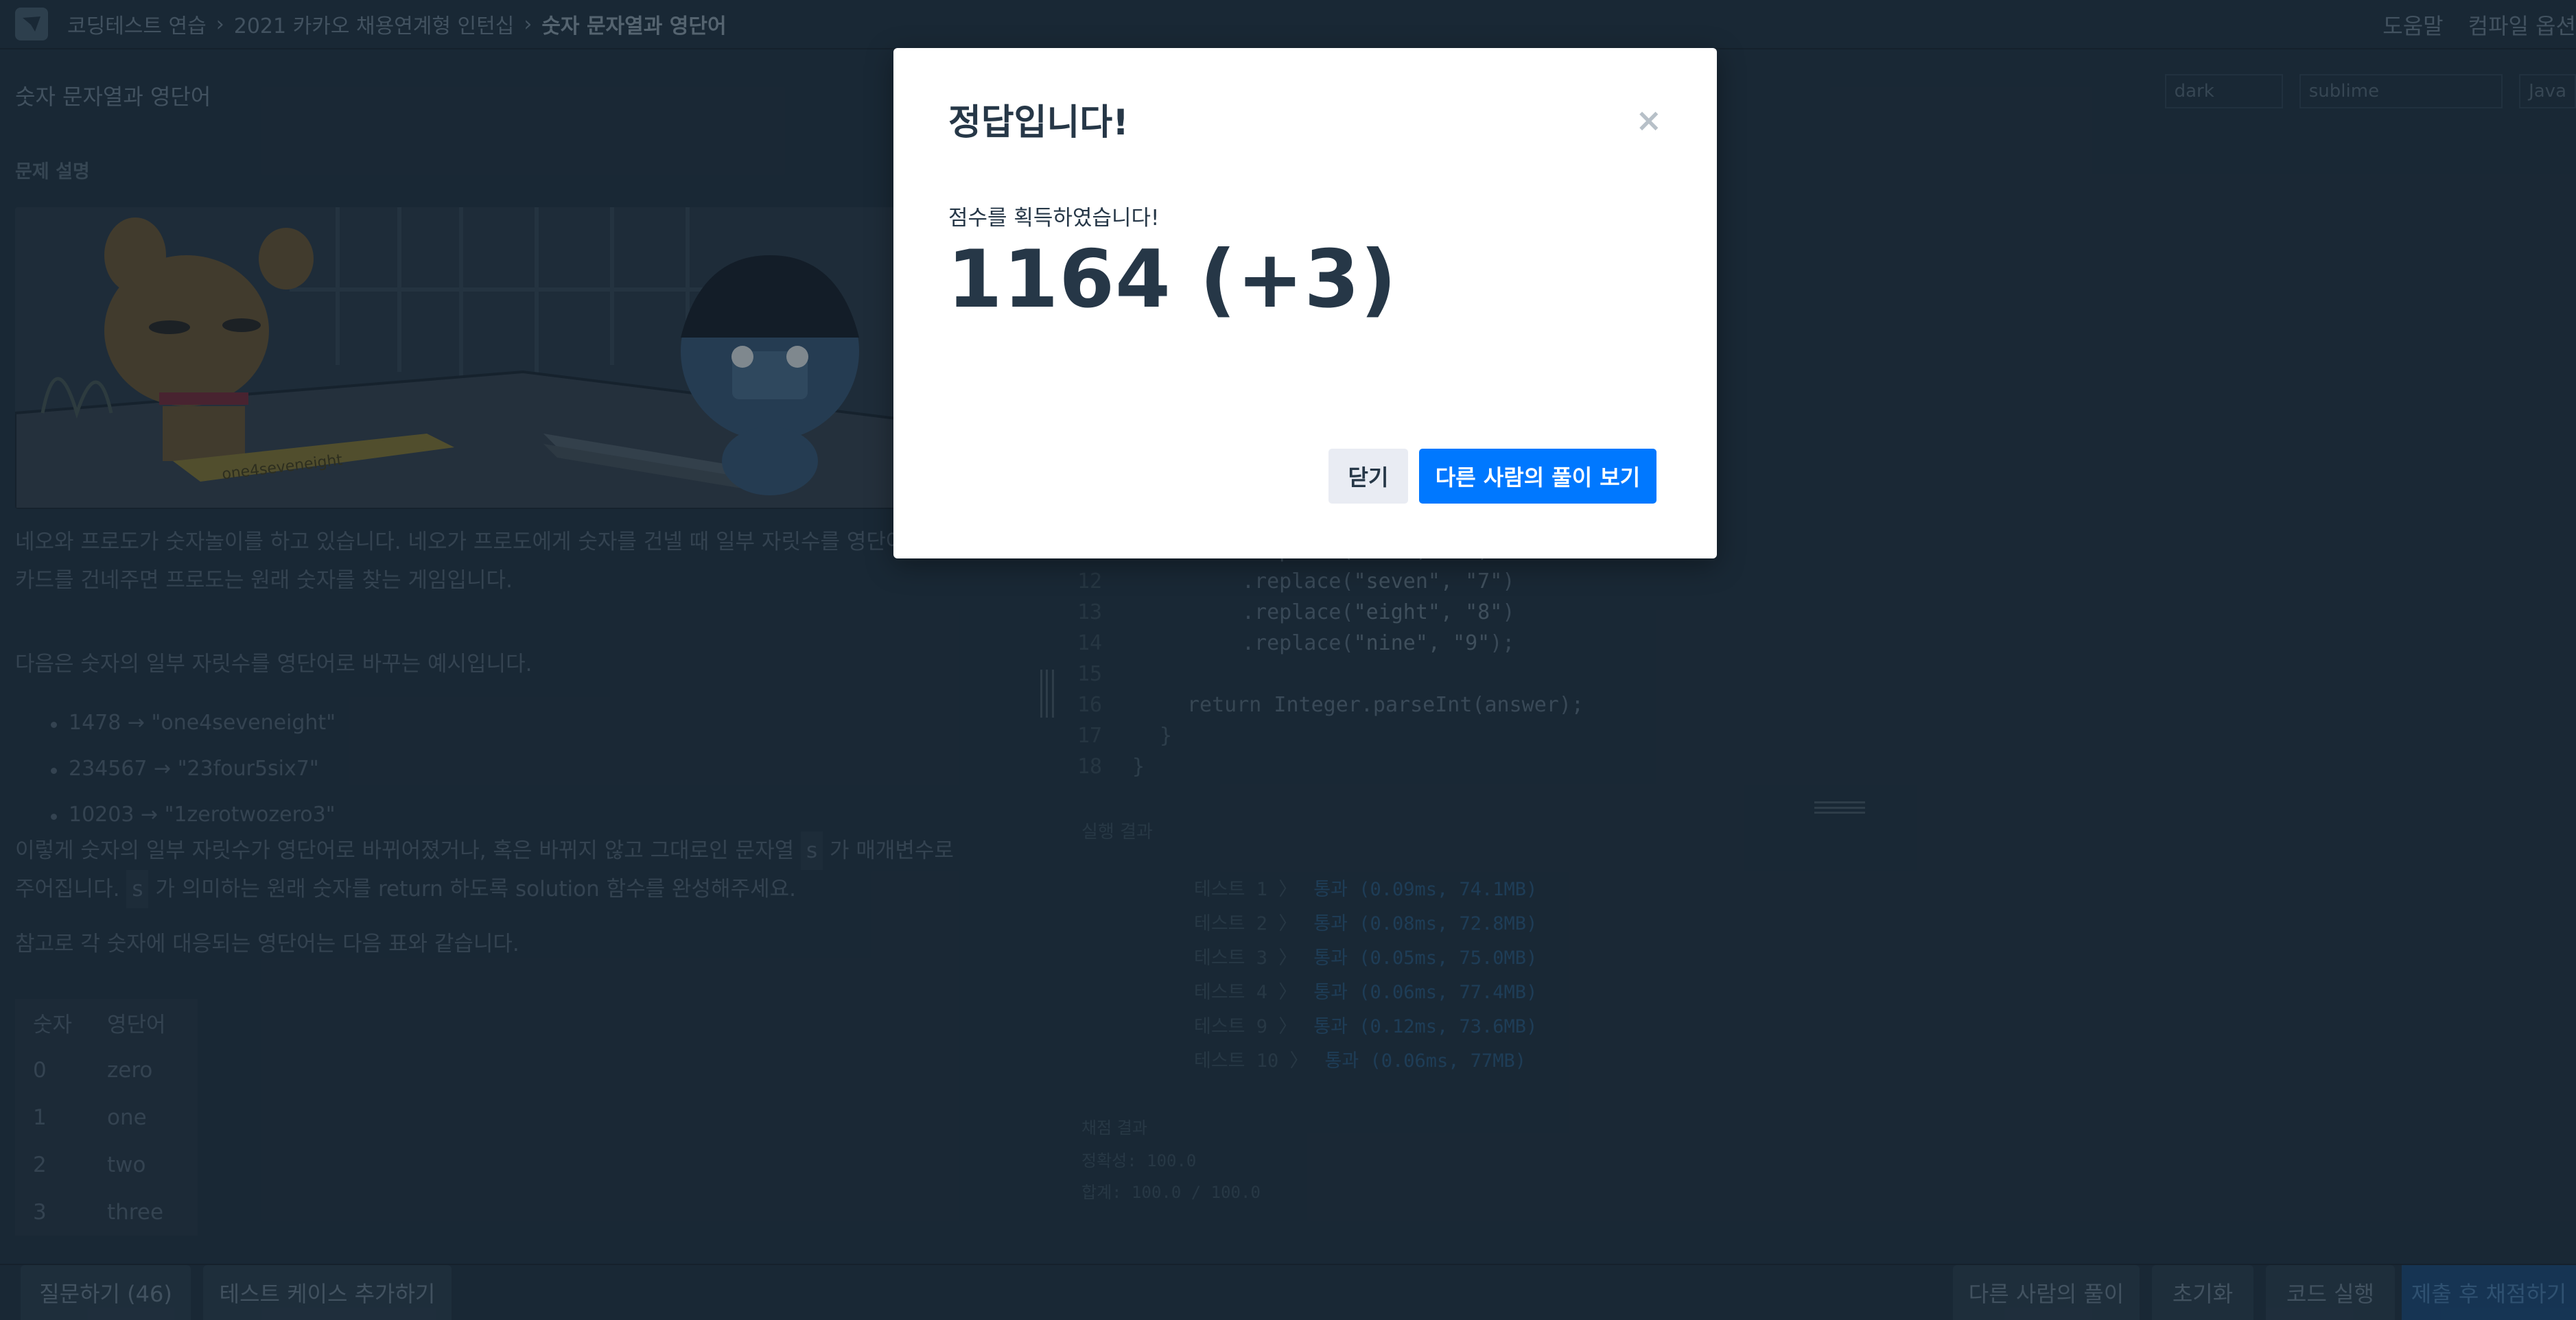 Image resolution: width=2576 pixels, height=1320 pixels. Describe the element at coordinates (1648, 120) in the screenshot. I see `close-icon: ×` at that location.